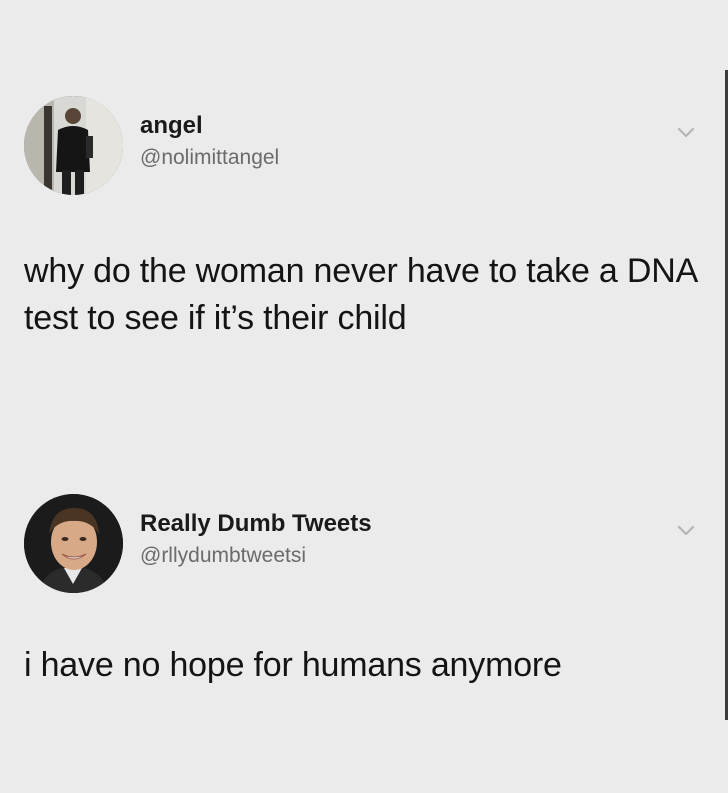 The height and width of the screenshot is (793, 728). What do you see at coordinates (293, 665) in the screenshot?
I see `tweet-text: i have no hope for humans anymore` at bounding box center [293, 665].